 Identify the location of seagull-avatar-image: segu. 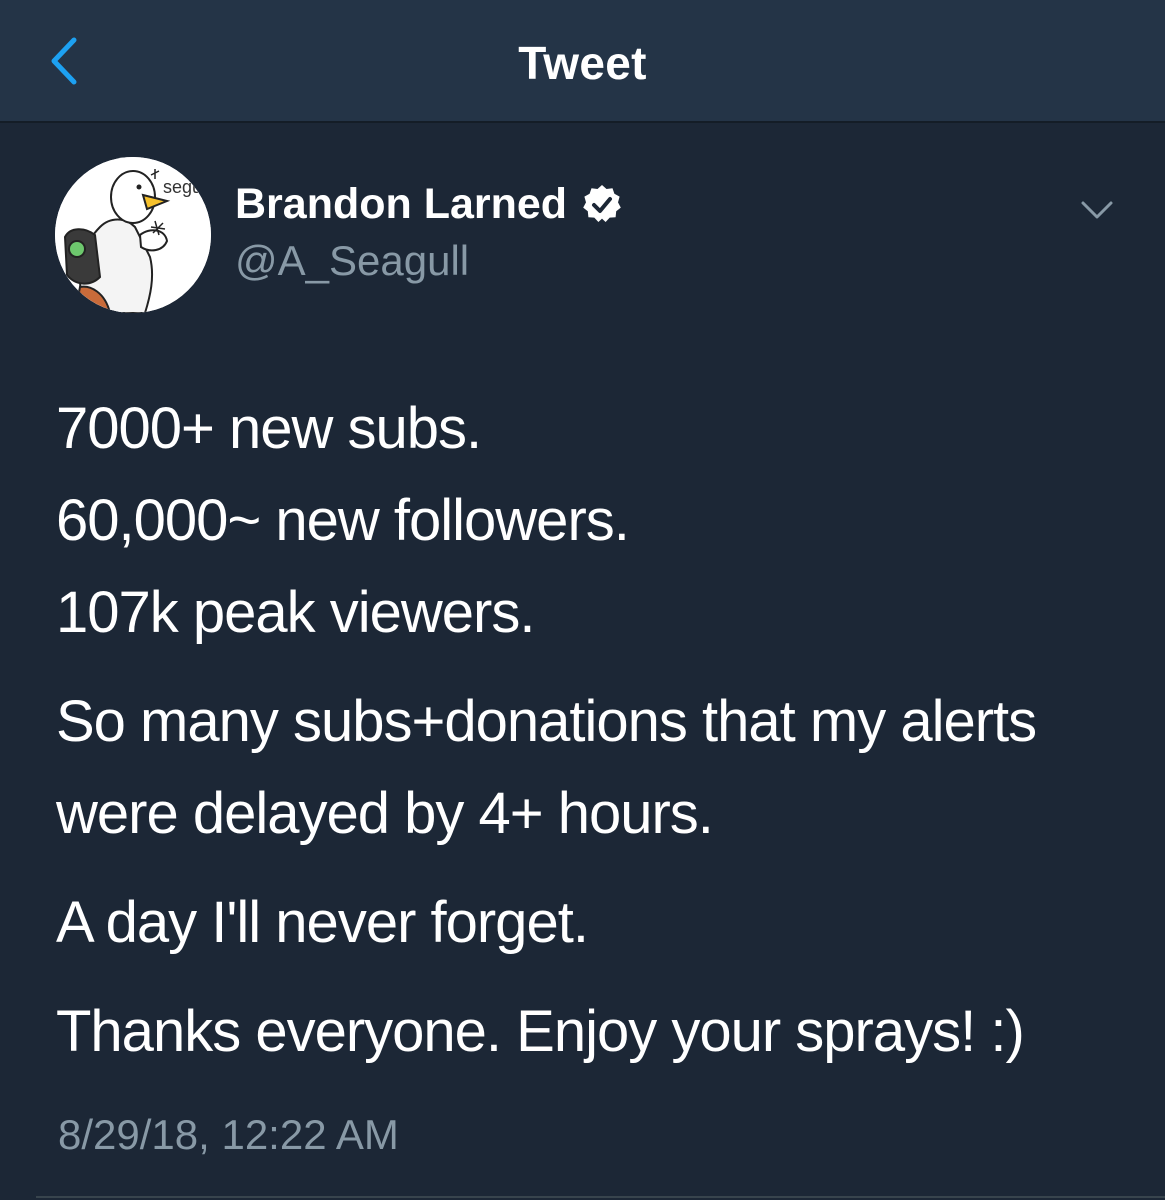
(133, 235).